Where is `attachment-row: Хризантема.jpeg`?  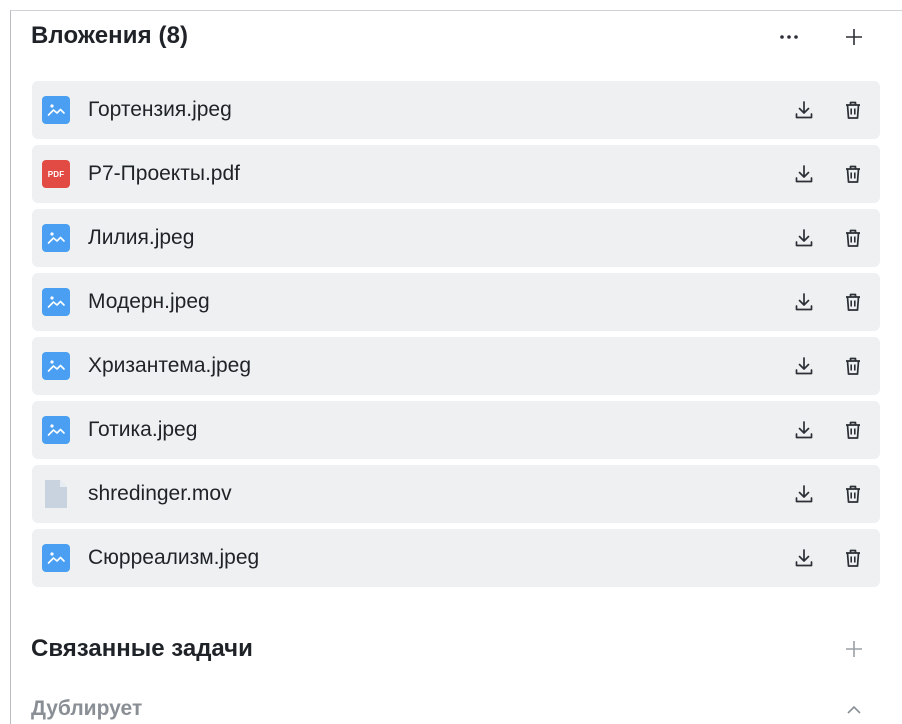 attachment-row: Хризантема.jpeg is located at coordinates (456, 366).